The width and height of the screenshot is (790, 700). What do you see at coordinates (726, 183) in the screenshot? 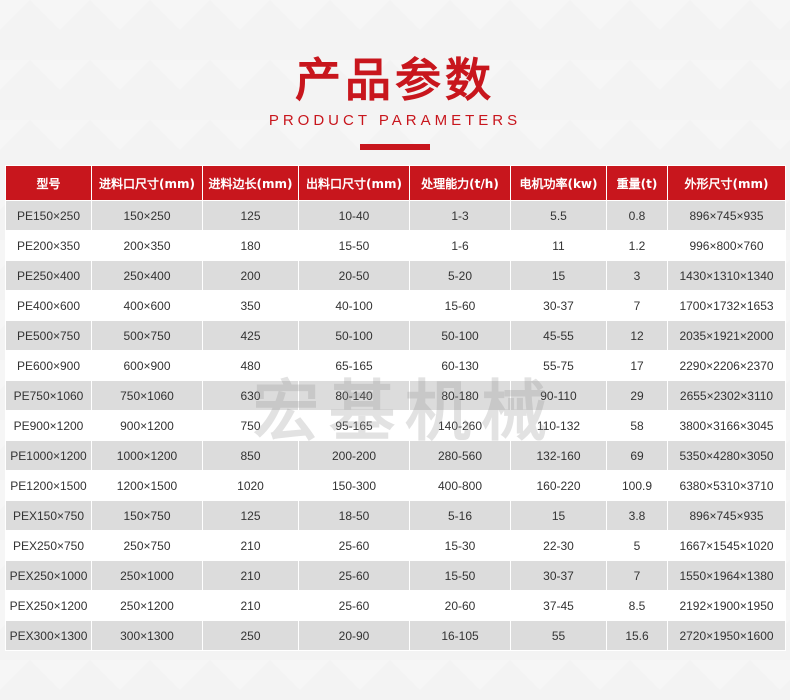
I see `column-header: 外形尺寸(mm)` at bounding box center [726, 183].